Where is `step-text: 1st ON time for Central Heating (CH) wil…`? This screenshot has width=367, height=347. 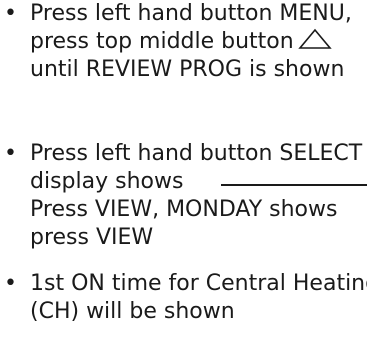 step-text: 1st ON time for Central Heating (CH) wil… is located at coordinates (198, 298).